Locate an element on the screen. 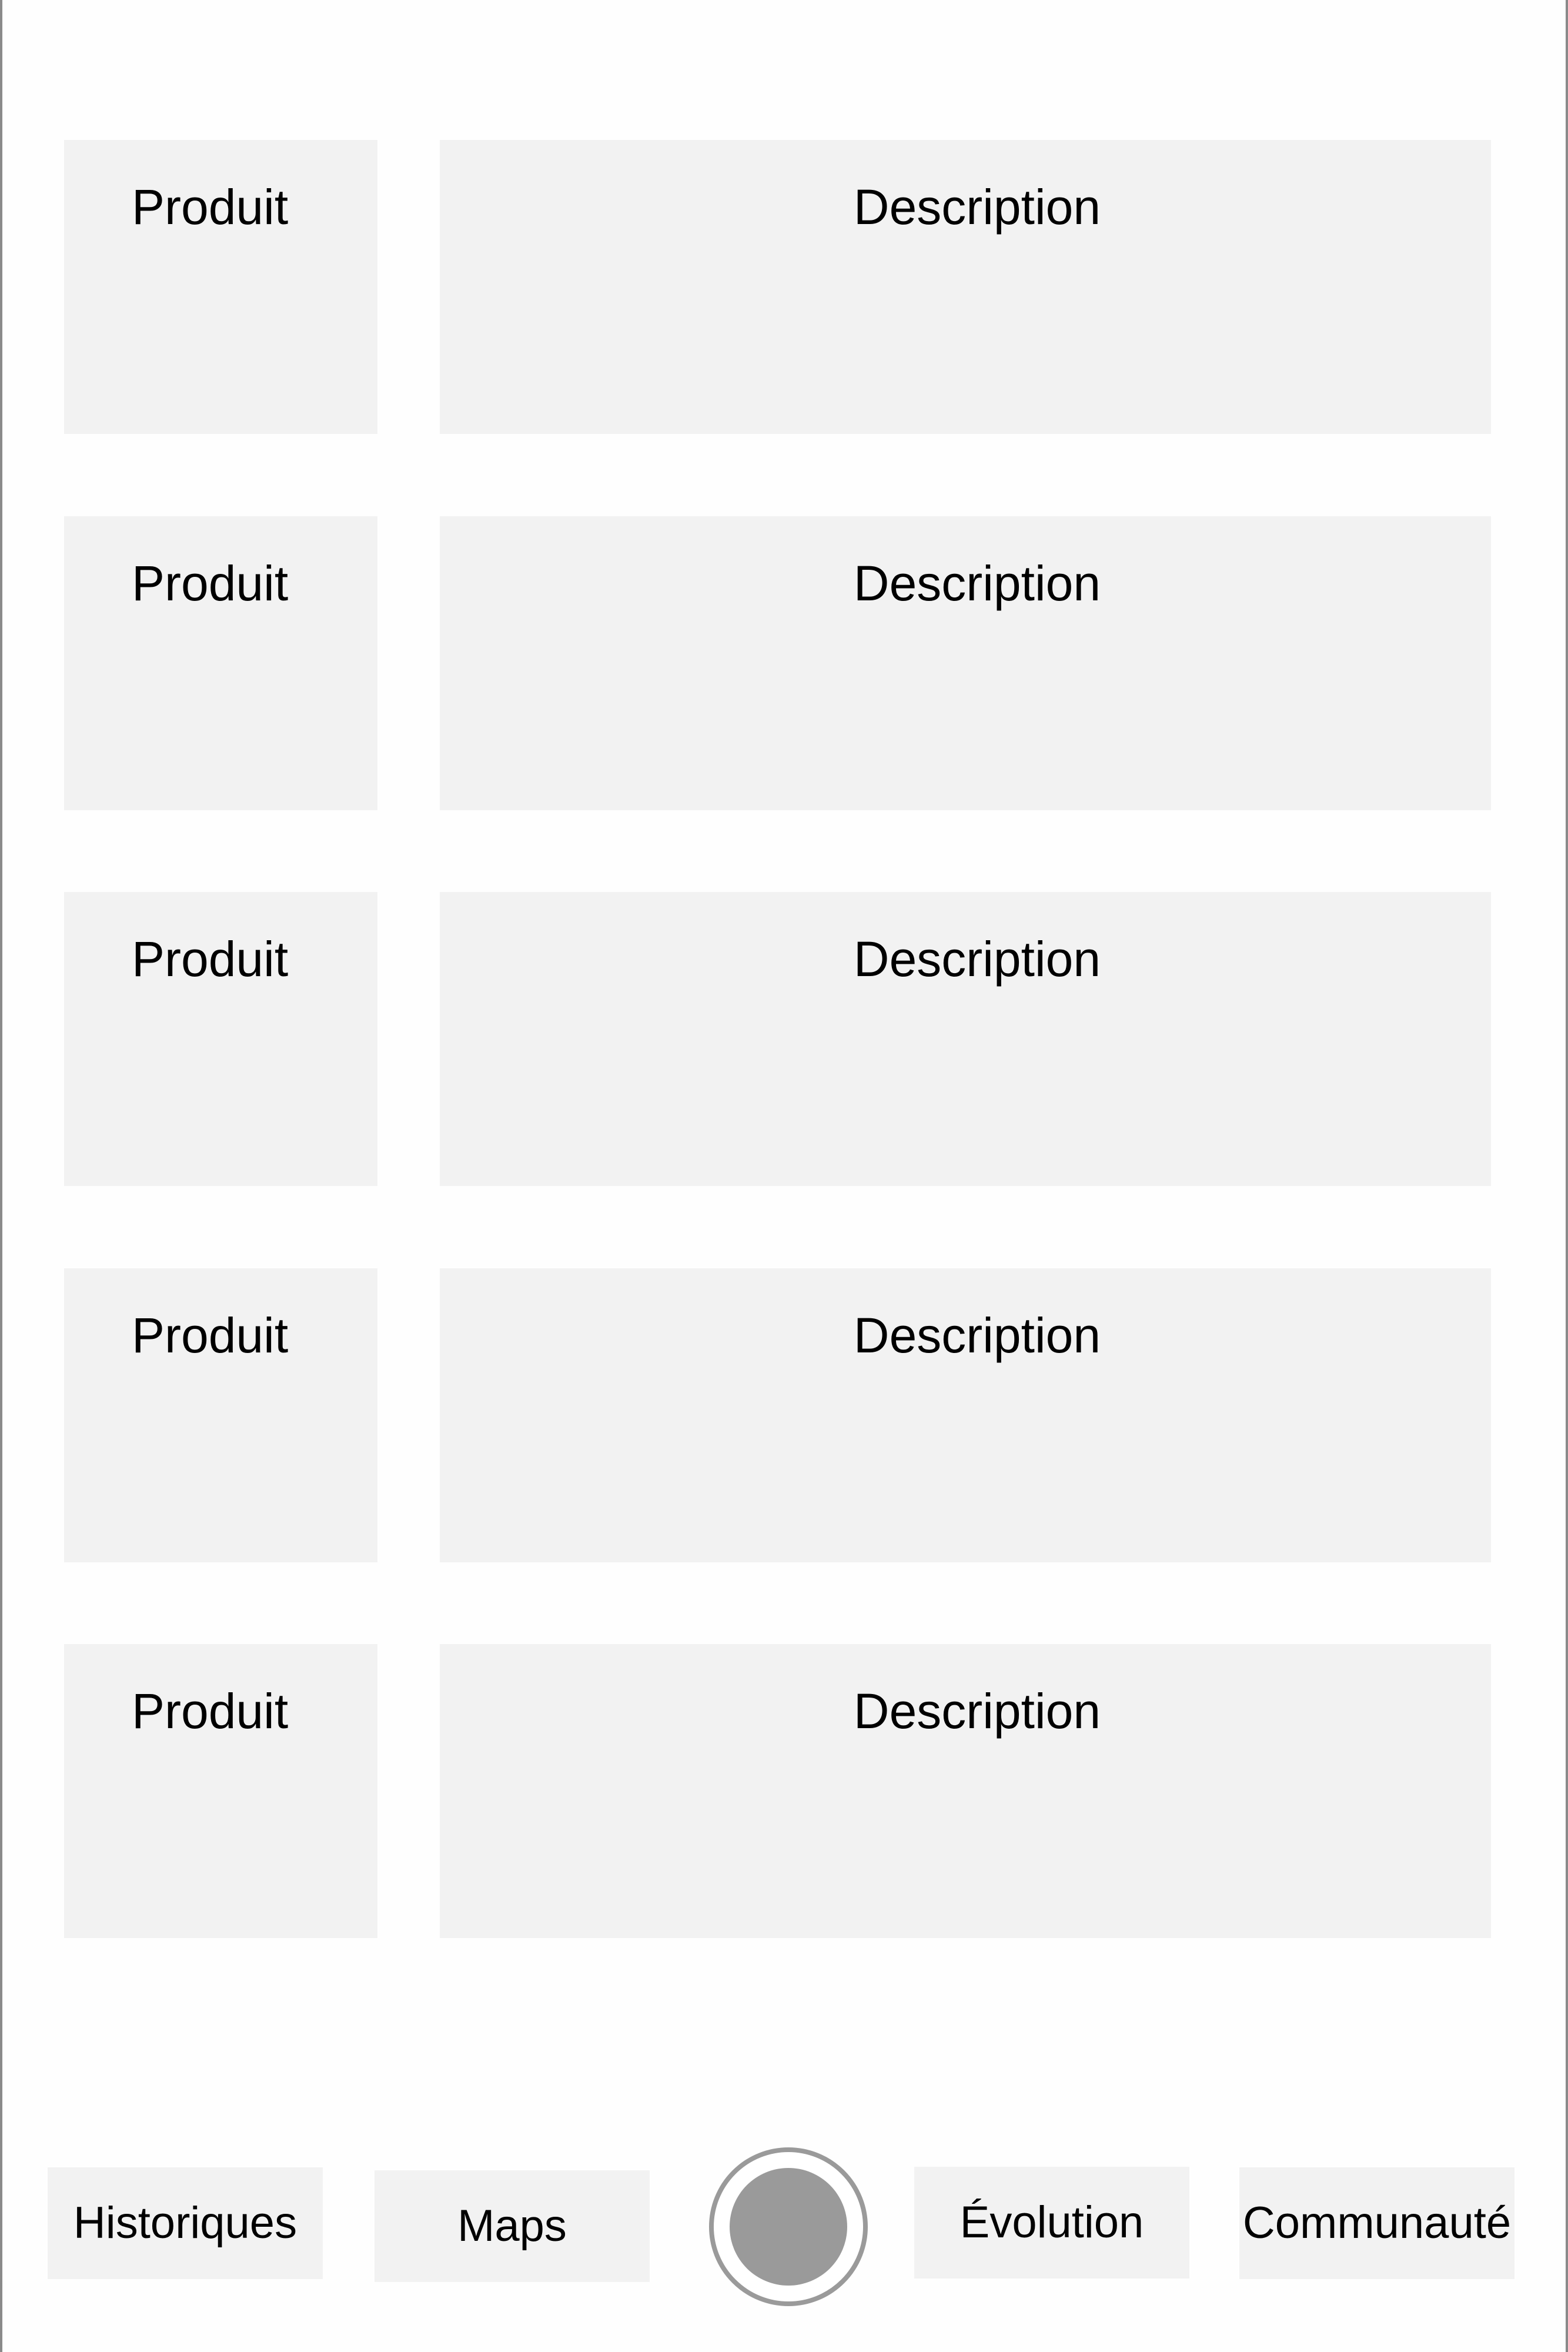 The height and width of the screenshot is (2352, 1568). nav-maps-button: Maps is located at coordinates (512, 2226).